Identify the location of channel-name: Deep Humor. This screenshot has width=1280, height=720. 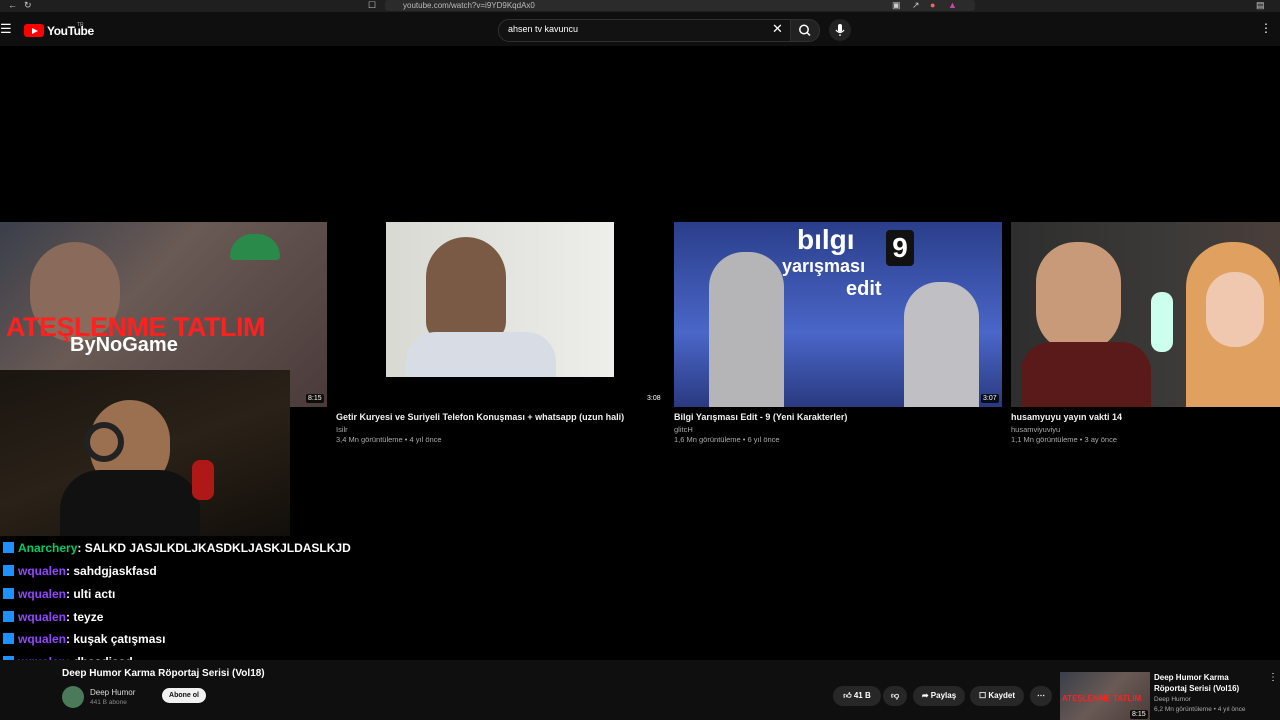
(112, 692).